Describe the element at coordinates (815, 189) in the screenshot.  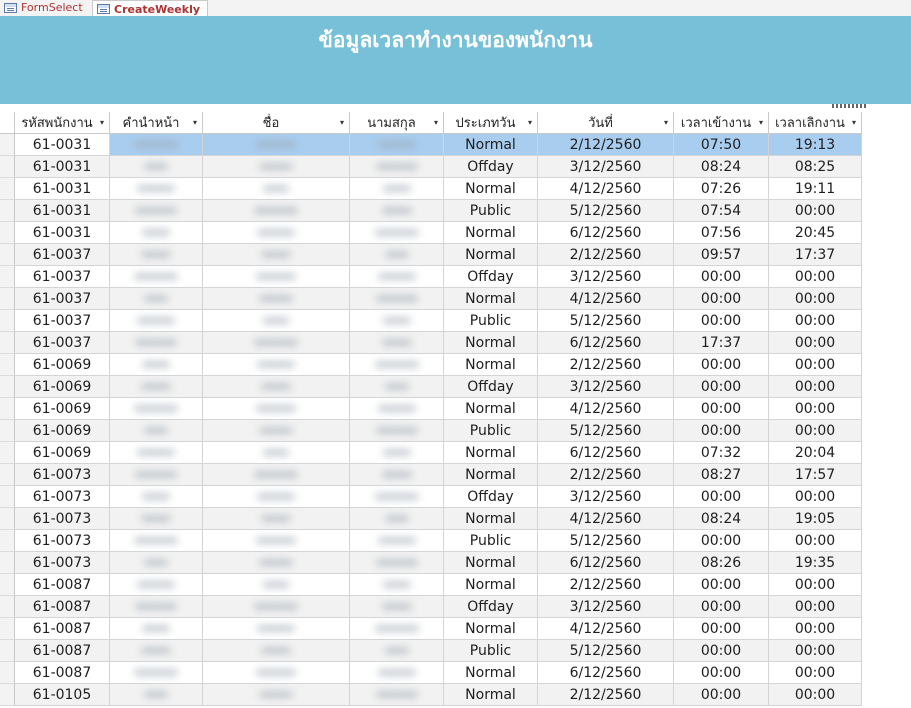
I see `cell-time-out: 19:11` at that location.